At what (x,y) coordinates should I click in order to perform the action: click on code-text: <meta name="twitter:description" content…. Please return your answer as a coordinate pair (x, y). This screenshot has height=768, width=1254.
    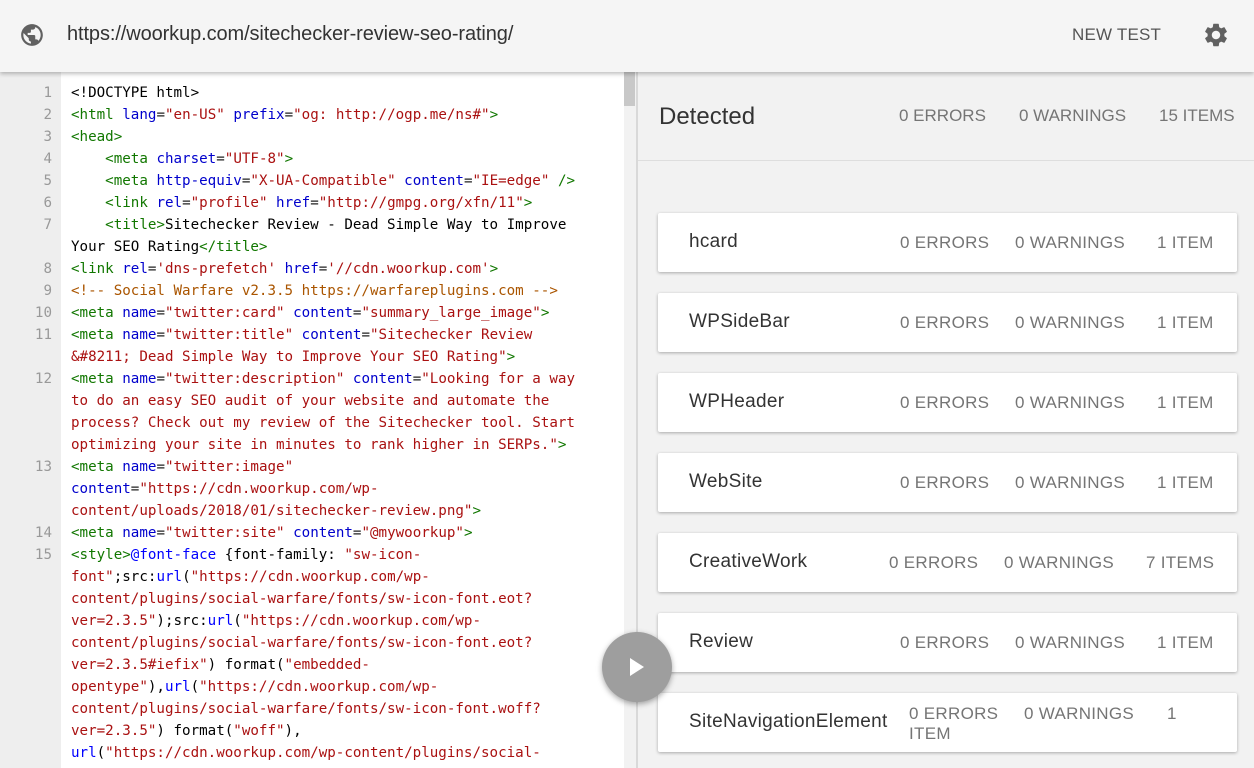
    Looking at the image, I should click on (323, 379).